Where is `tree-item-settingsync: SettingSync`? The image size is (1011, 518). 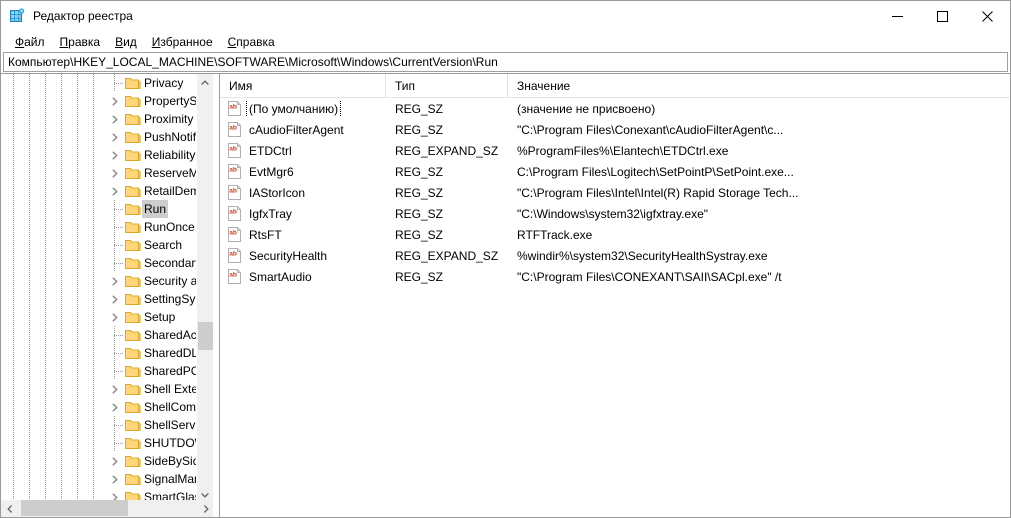 tree-item-settingsync: SettingSync is located at coordinates (99, 299).